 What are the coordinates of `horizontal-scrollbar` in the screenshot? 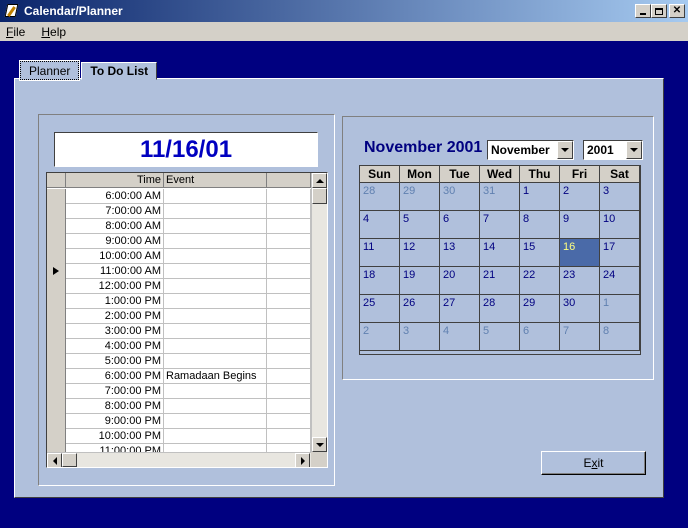 It's located at (179, 459).